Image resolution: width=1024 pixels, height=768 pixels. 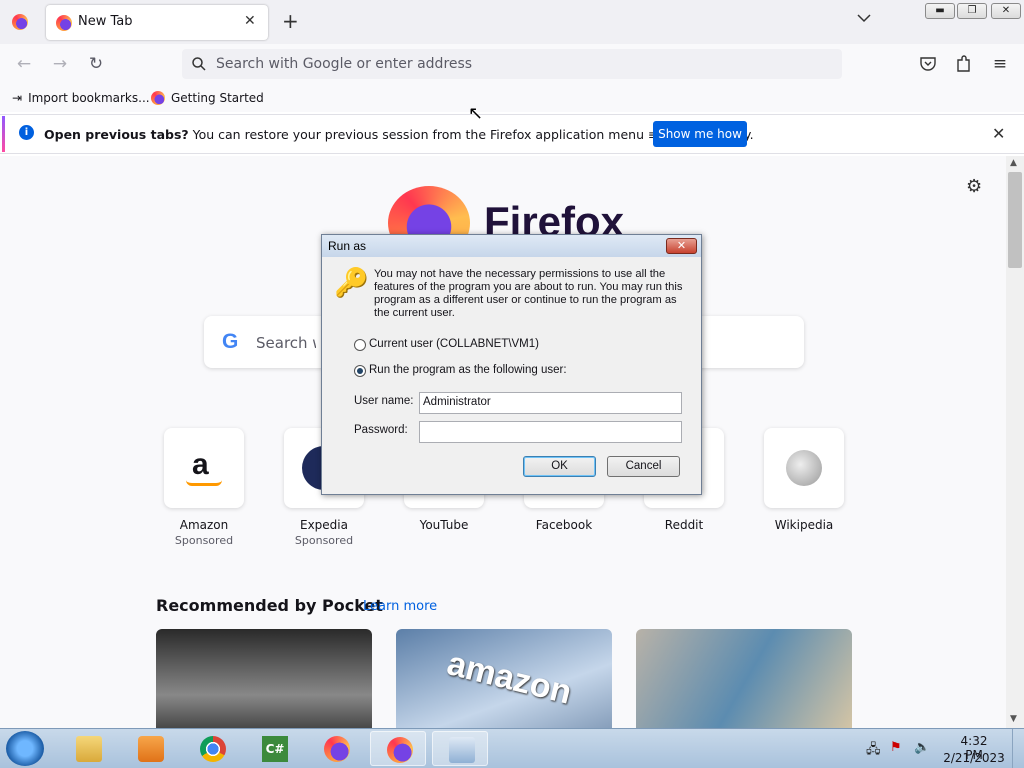 I want to click on gear-icon: ⚙, so click(x=974, y=186).